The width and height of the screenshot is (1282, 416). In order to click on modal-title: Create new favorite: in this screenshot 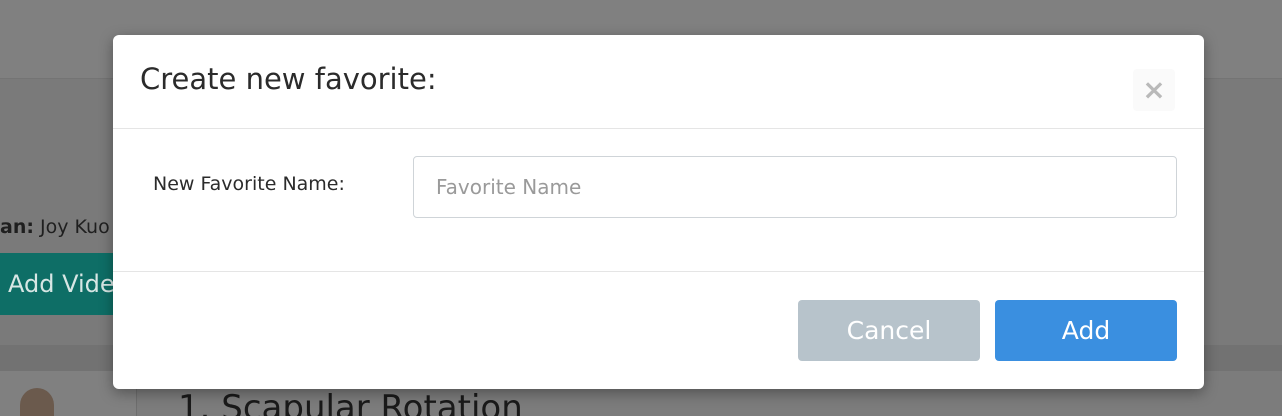, I will do `click(288, 79)`.